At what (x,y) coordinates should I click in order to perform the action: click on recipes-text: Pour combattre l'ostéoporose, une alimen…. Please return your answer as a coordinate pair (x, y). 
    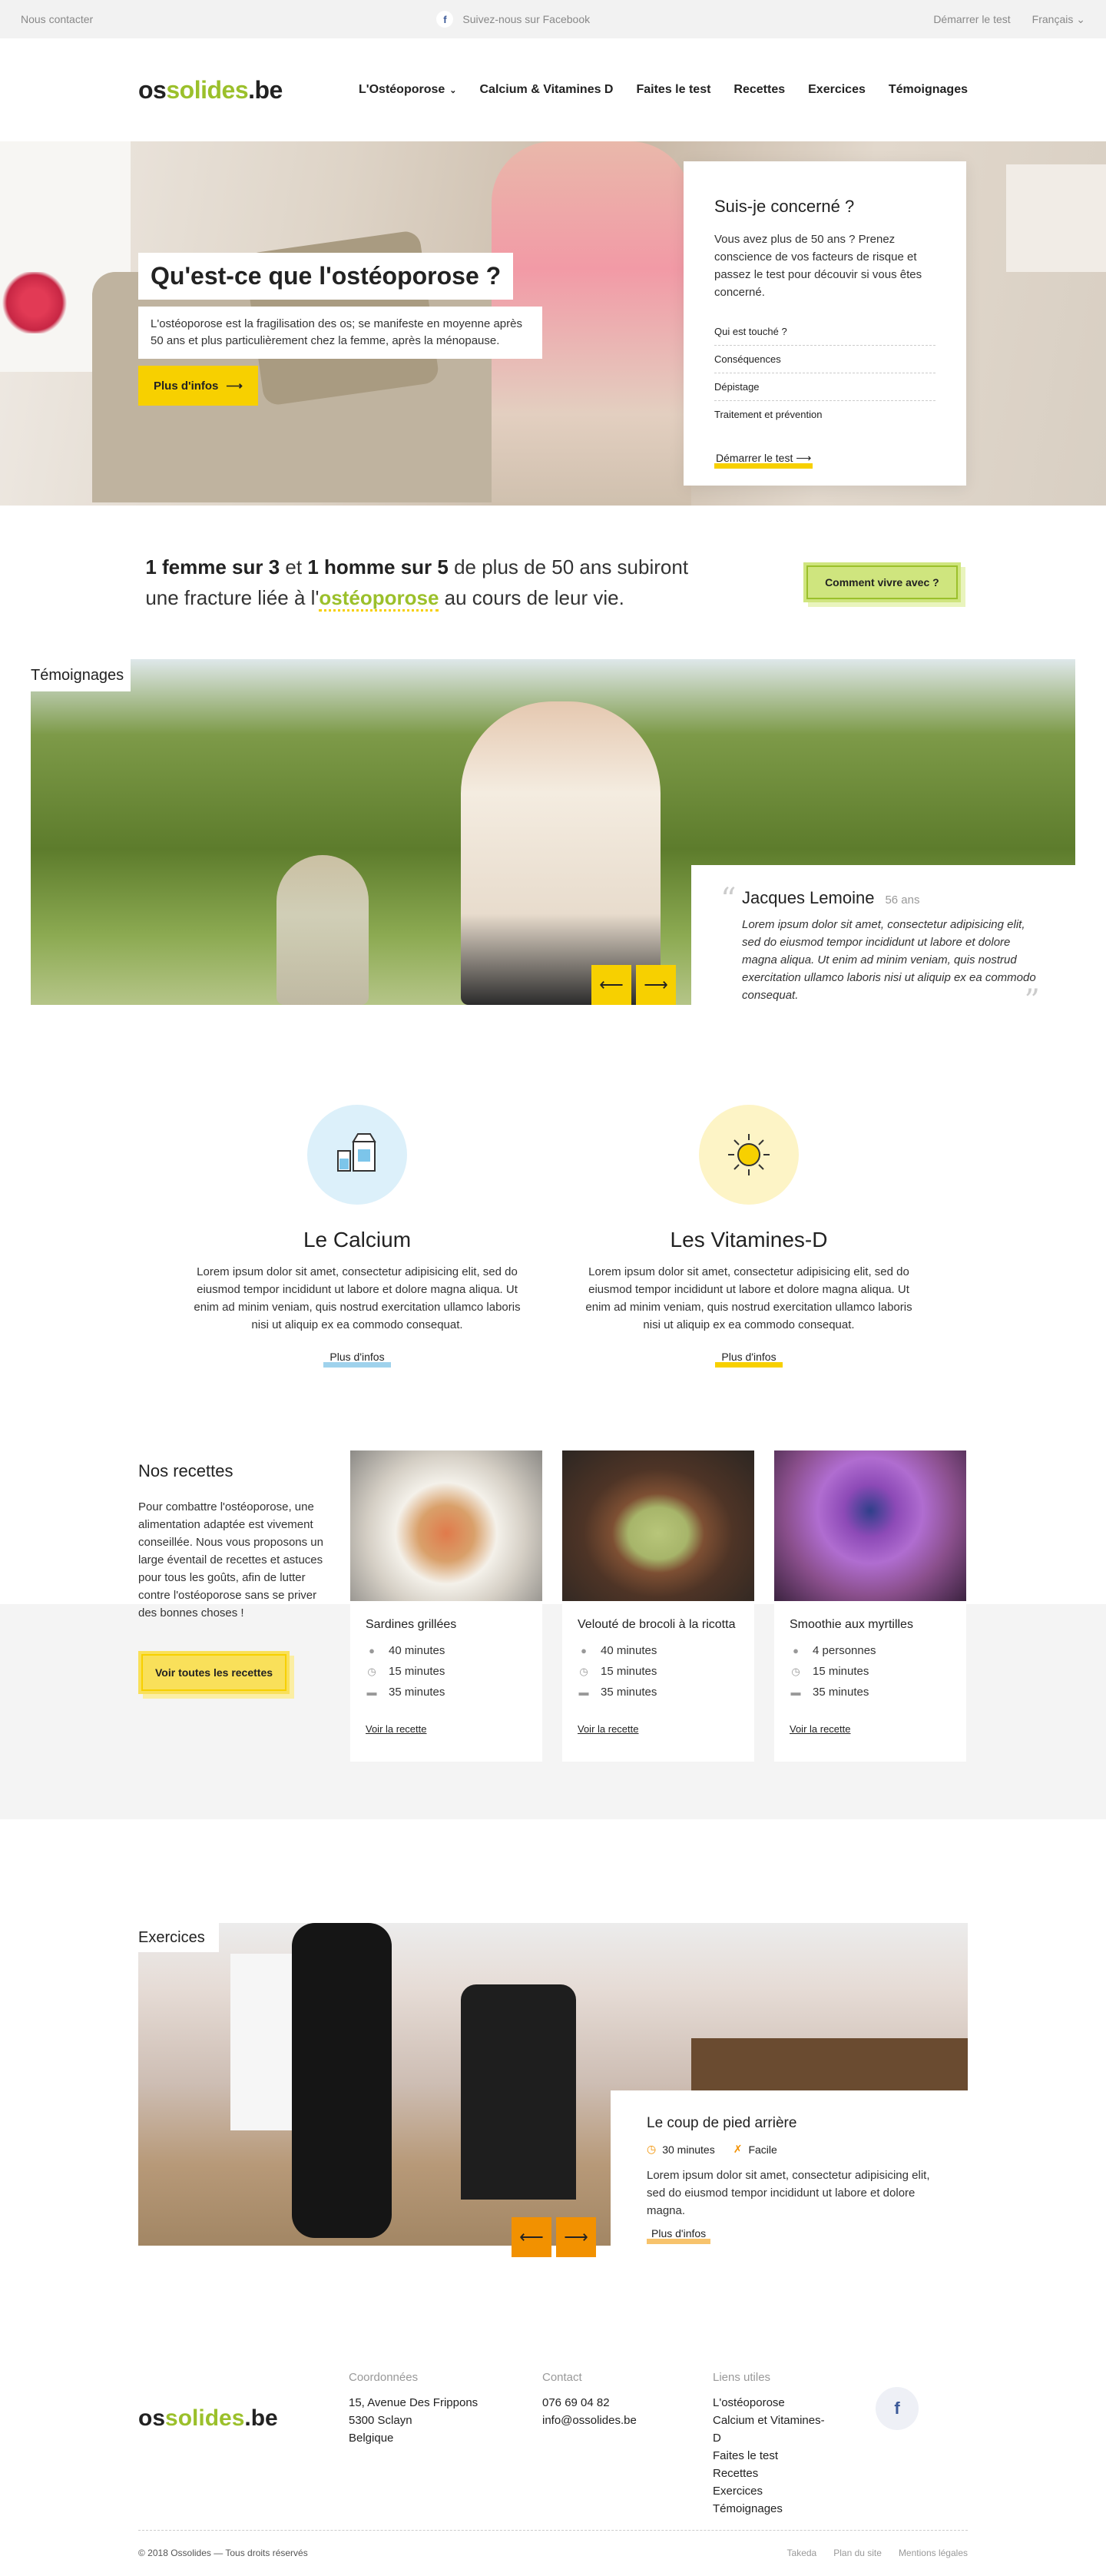
    Looking at the image, I should click on (231, 1560).